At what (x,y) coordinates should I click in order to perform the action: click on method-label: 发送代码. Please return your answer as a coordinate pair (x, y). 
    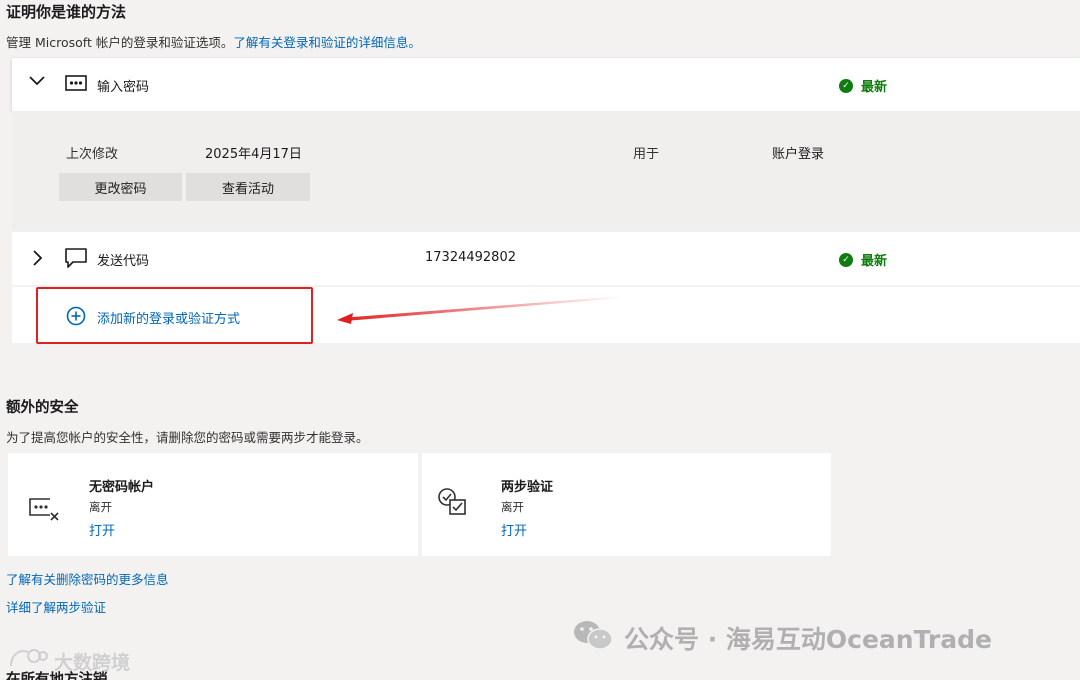
    Looking at the image, I should click on (123, 261).